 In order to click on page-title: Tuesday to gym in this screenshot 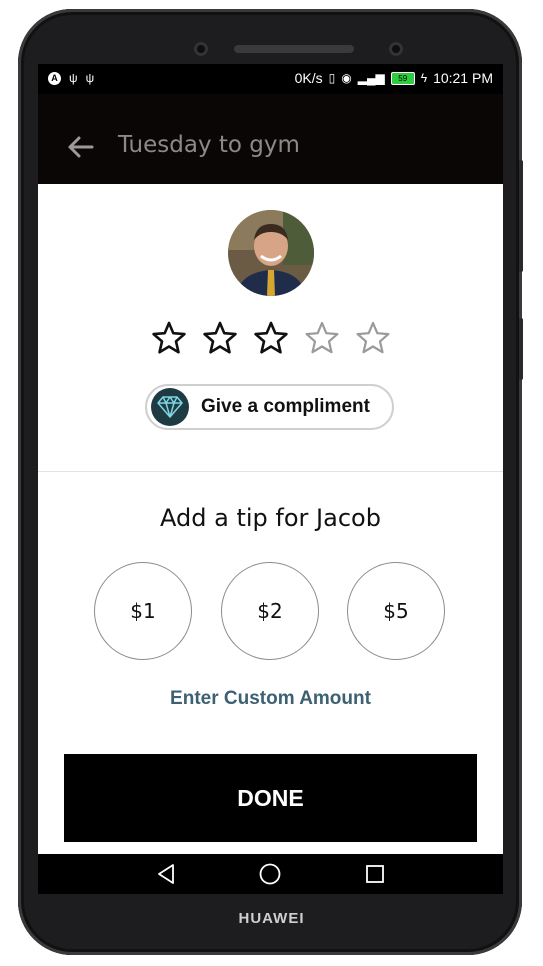, I will do `click(209, 145)`.